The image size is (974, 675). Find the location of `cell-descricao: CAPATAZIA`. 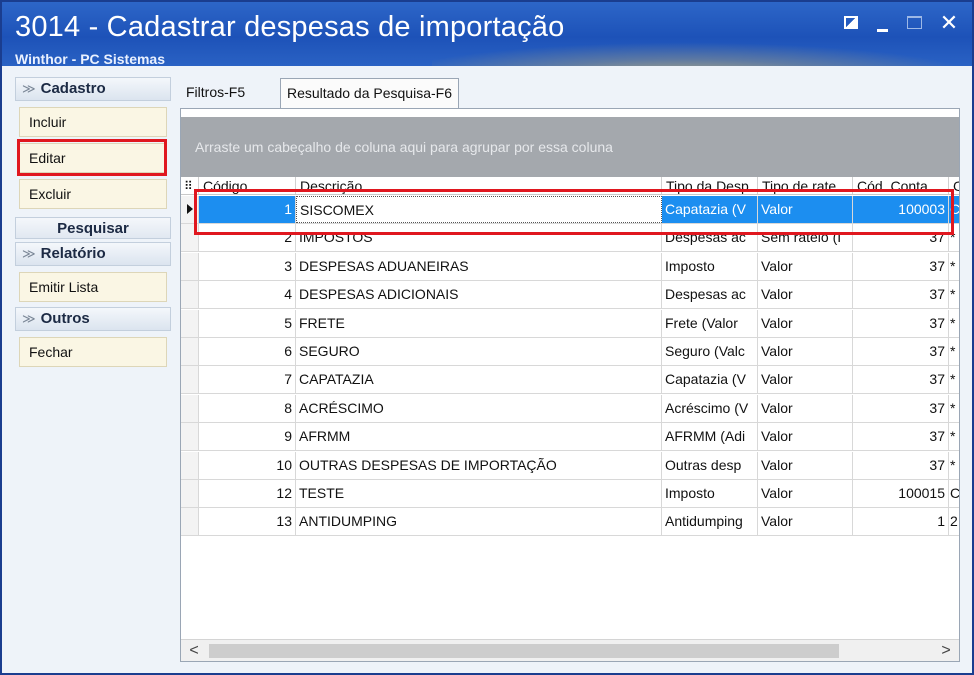

cell-descricao: CAPATAZIA is located at coordinates (479, 380).